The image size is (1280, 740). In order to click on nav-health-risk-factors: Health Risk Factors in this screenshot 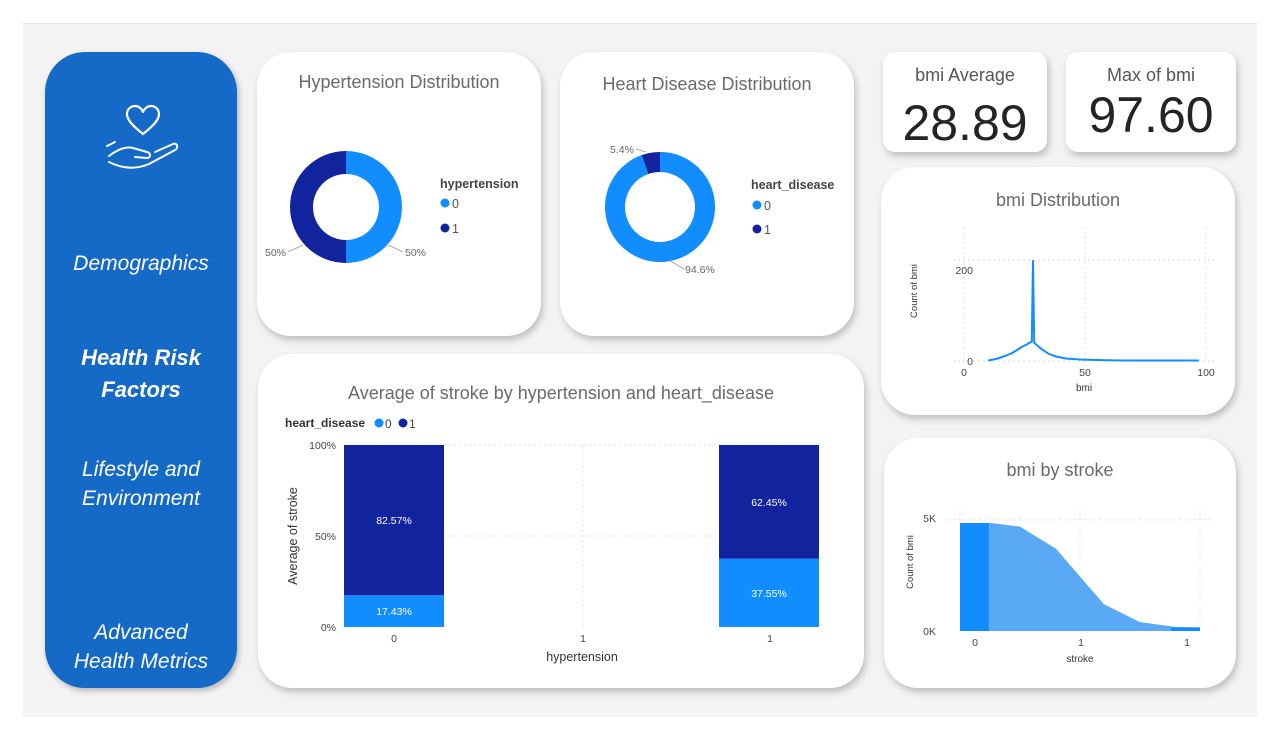, I will do `click(141, 374)`.